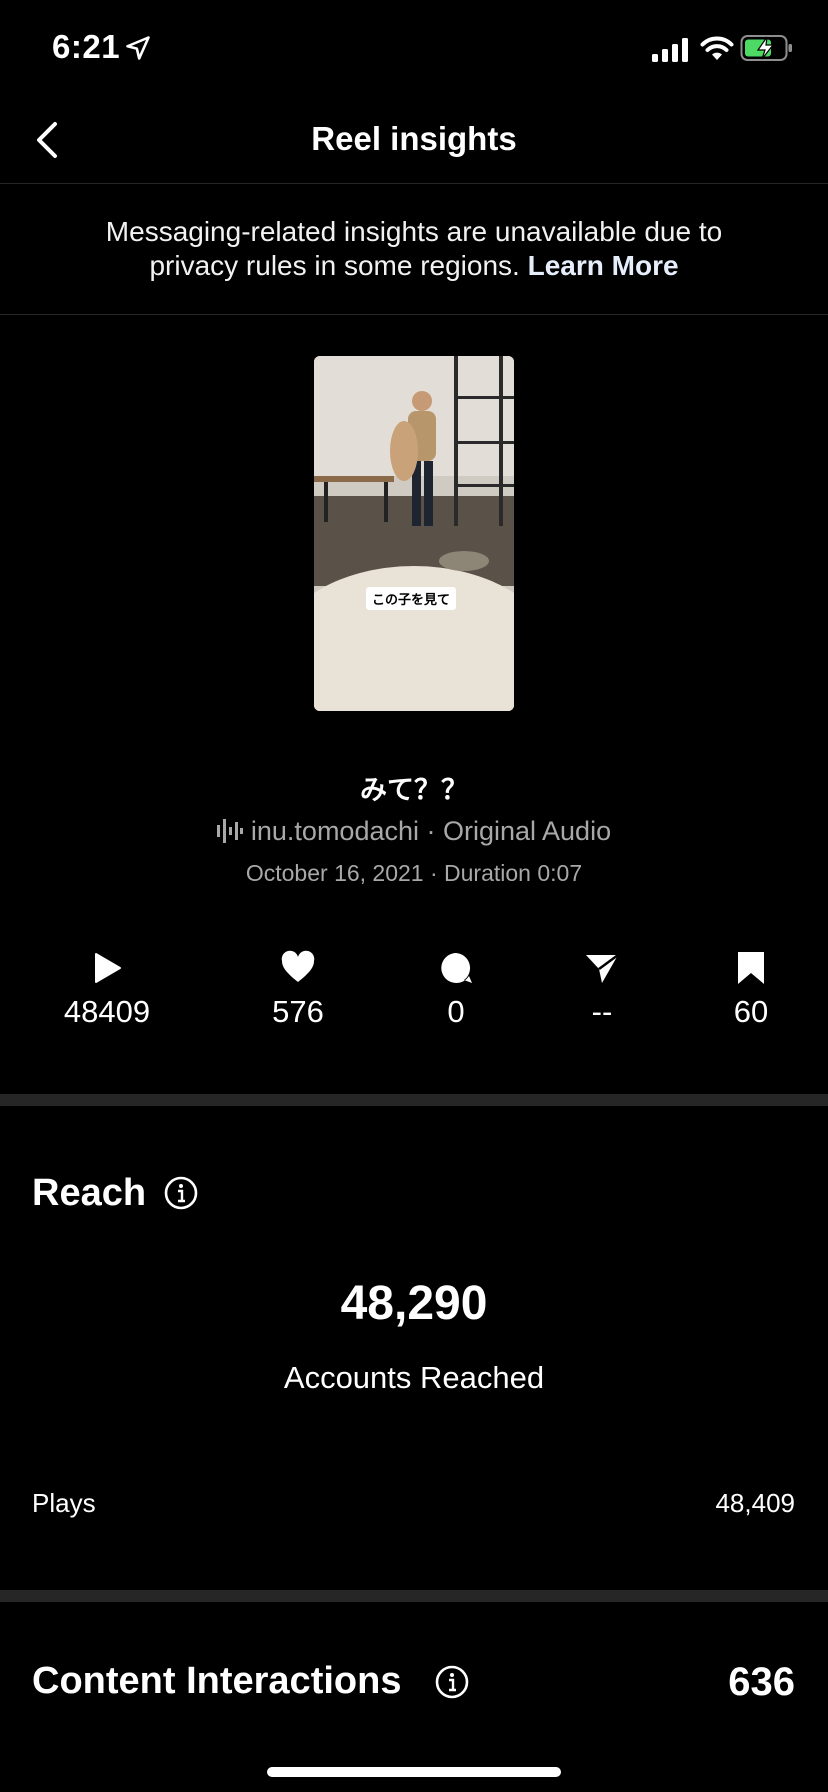 This screenshot has height=1792, width=828. I want to click on home-indicator, so click(414, 1772).